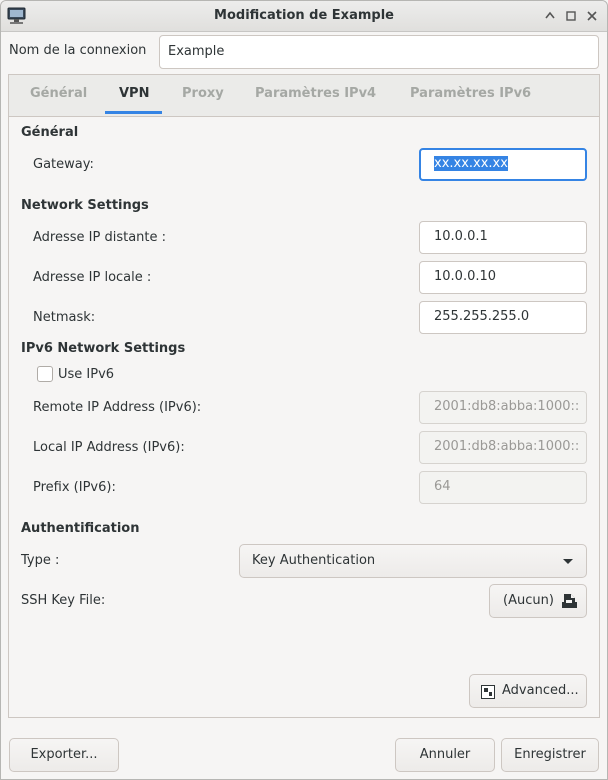 Image resolution: width=608 pixels, height=780 pixels. Describe the element at coordinates (568, 561) in the screenshot. I see `dropdown-arrow-icon` at that location.